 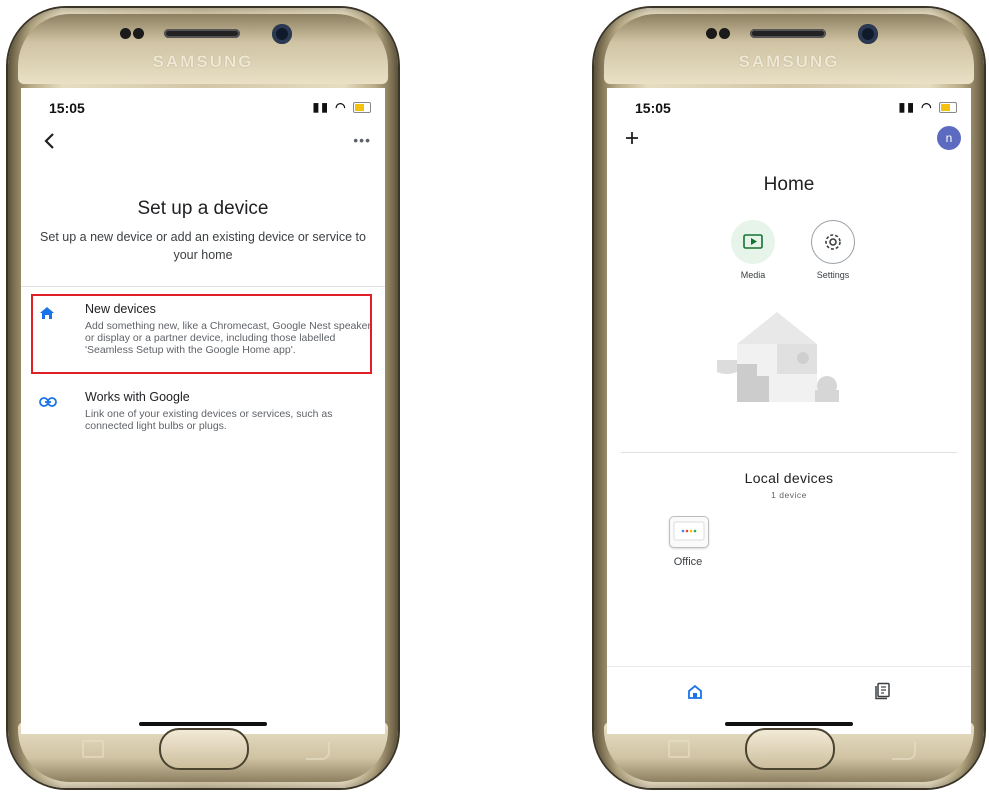 I want to click on link-icon, so click(x=49, y=402).